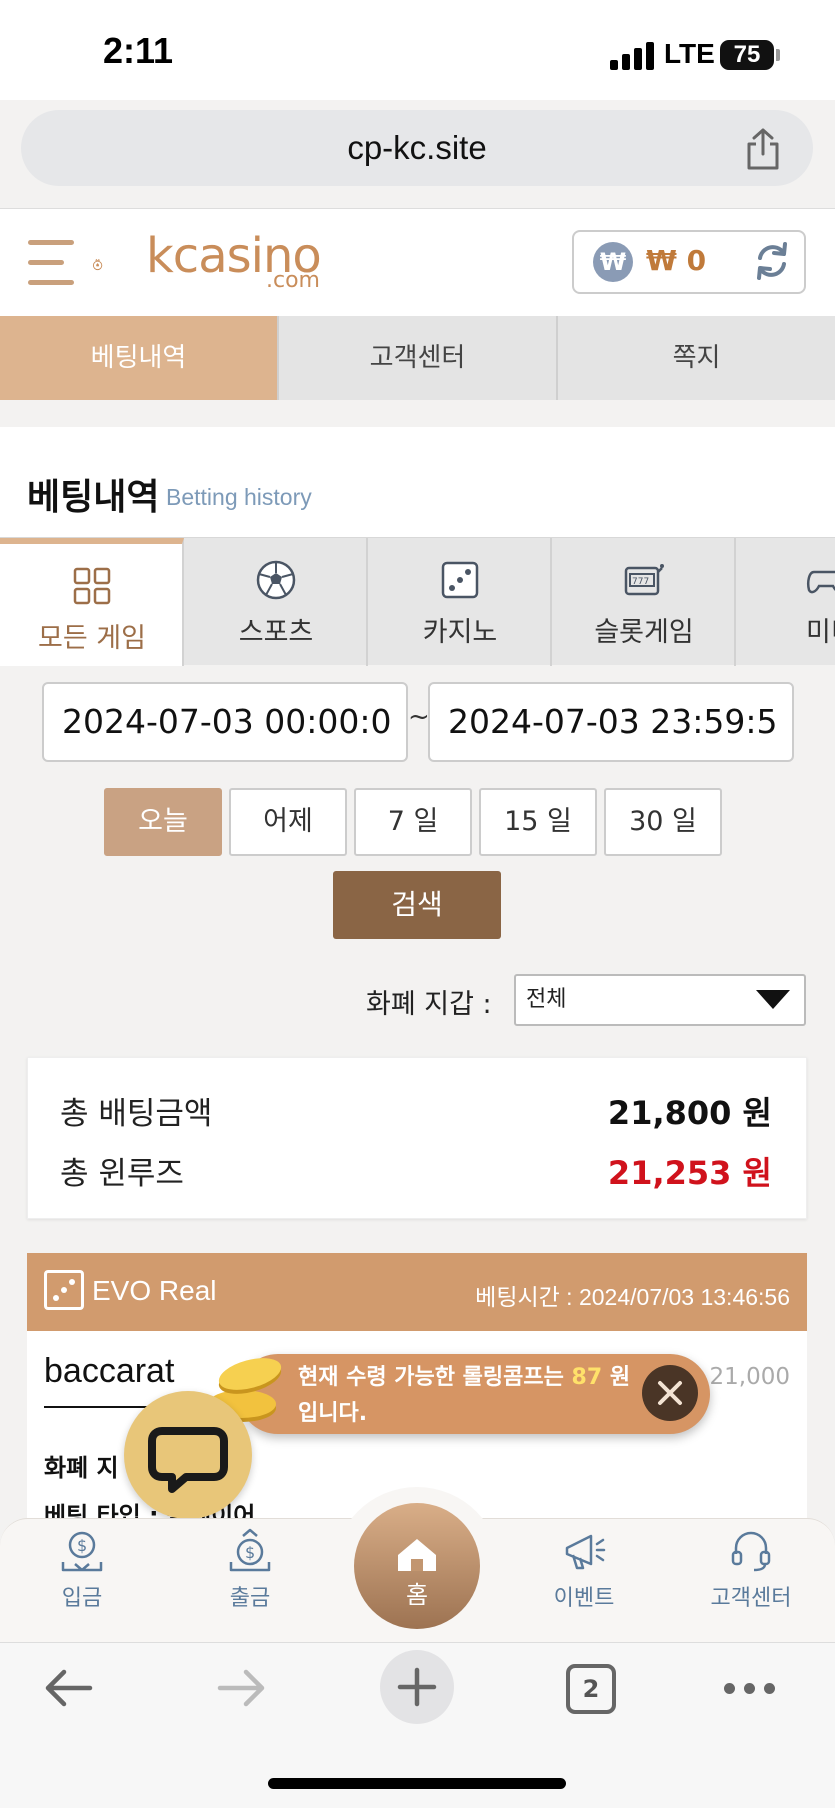 This screenshot has height=1808, width=835. Describe the element at coordinates (460, 602) in the screenshot. I see `tab-casino: 카지노` at that location.